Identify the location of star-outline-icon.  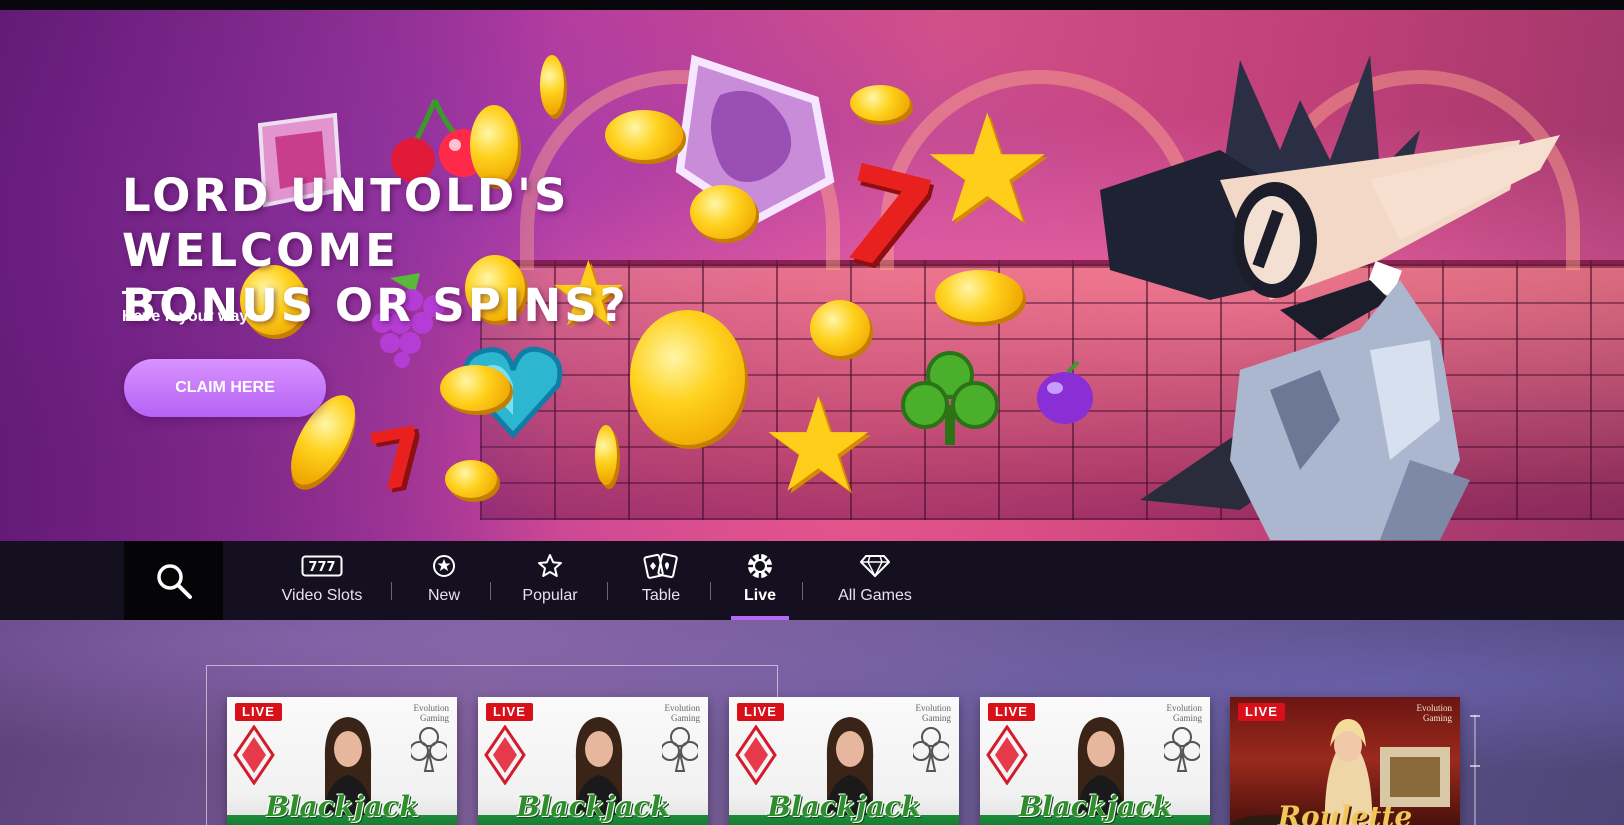
(550, 565).